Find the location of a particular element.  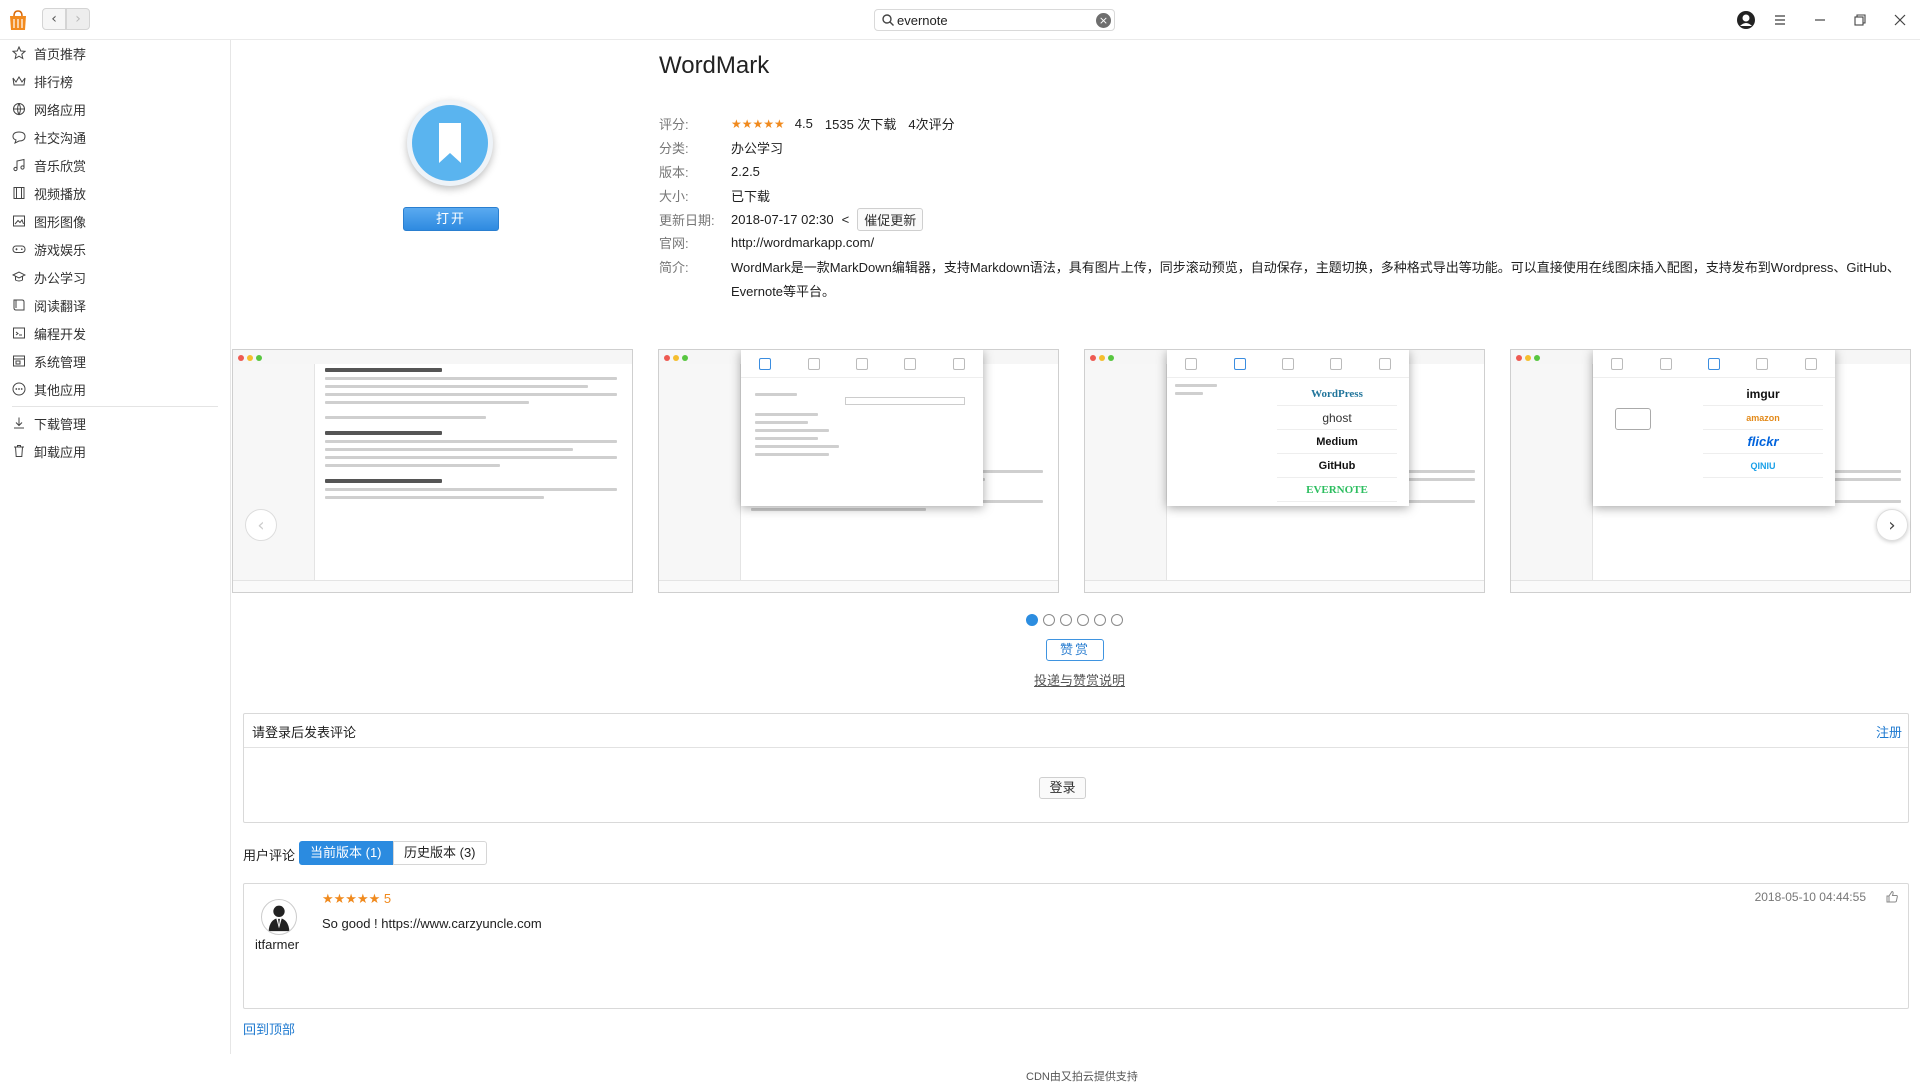

sidebar-item-label: 视频播放 is located at coordinates (60, 194).